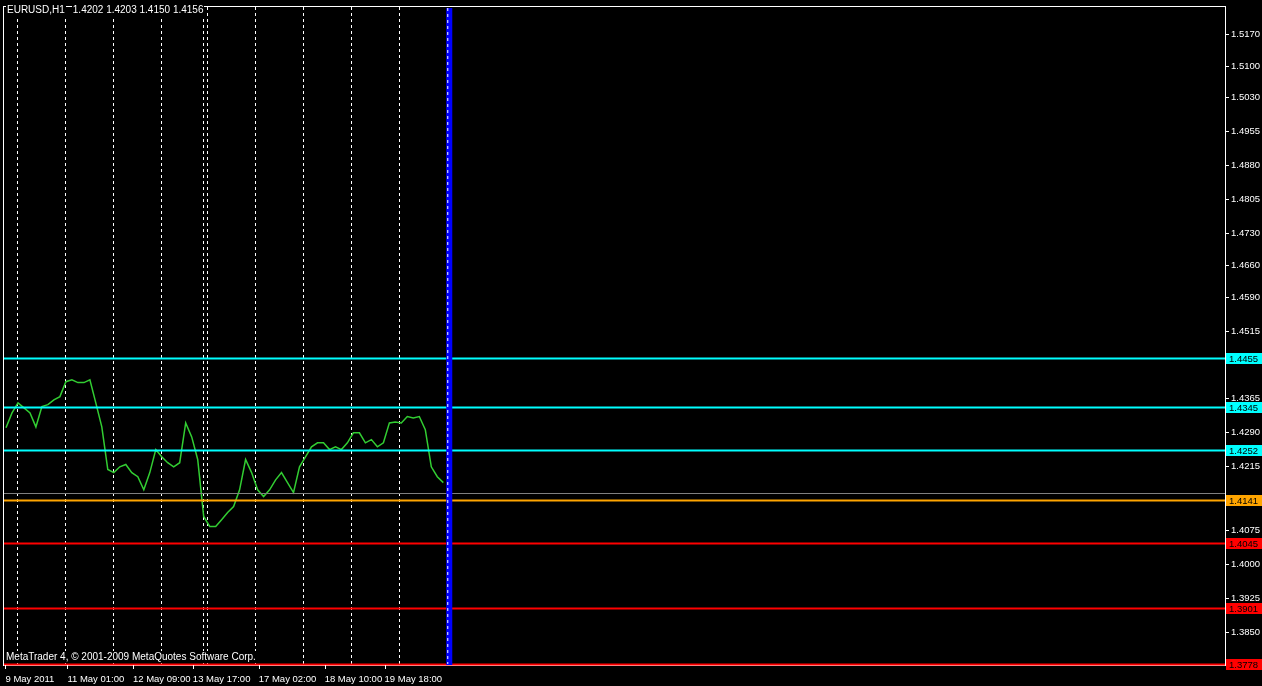 This screenshot has height=686, width=1262. What do you see at coordinates (1244, 358) in the screenshot?
I see `price-tag: 1.4455` at bounding box center [1244, 358].